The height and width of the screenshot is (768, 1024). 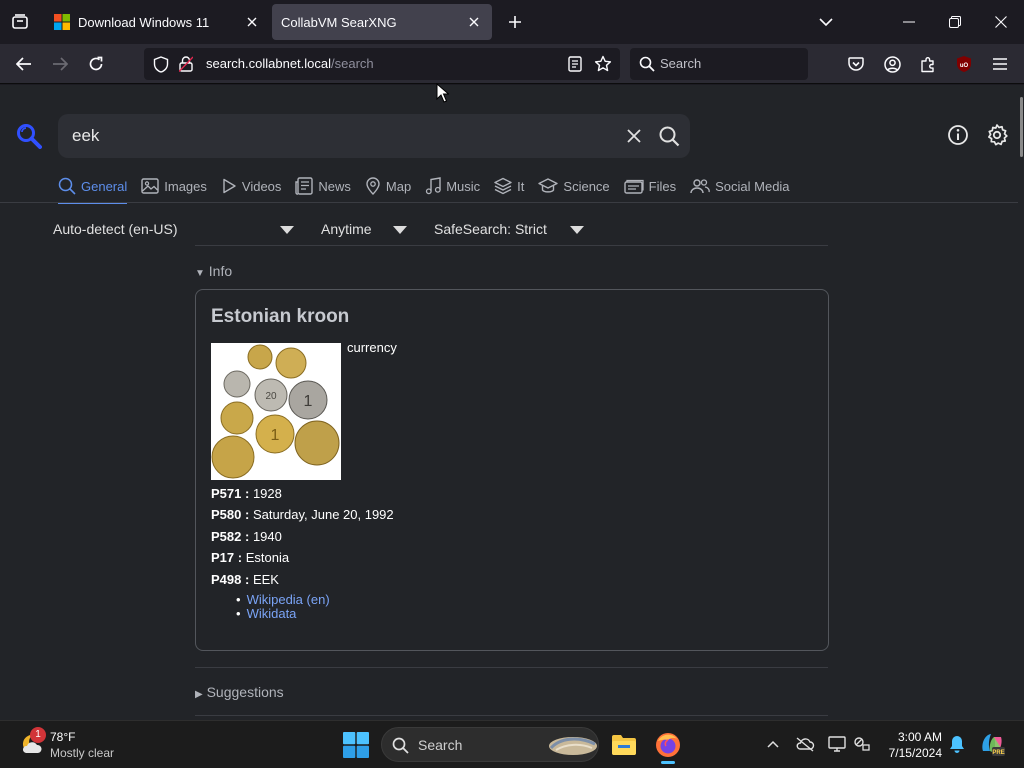 What do you see at coordinates (452, 186) in the screenshot?
I see `category-music: Music` at bounding box center [452, 186].